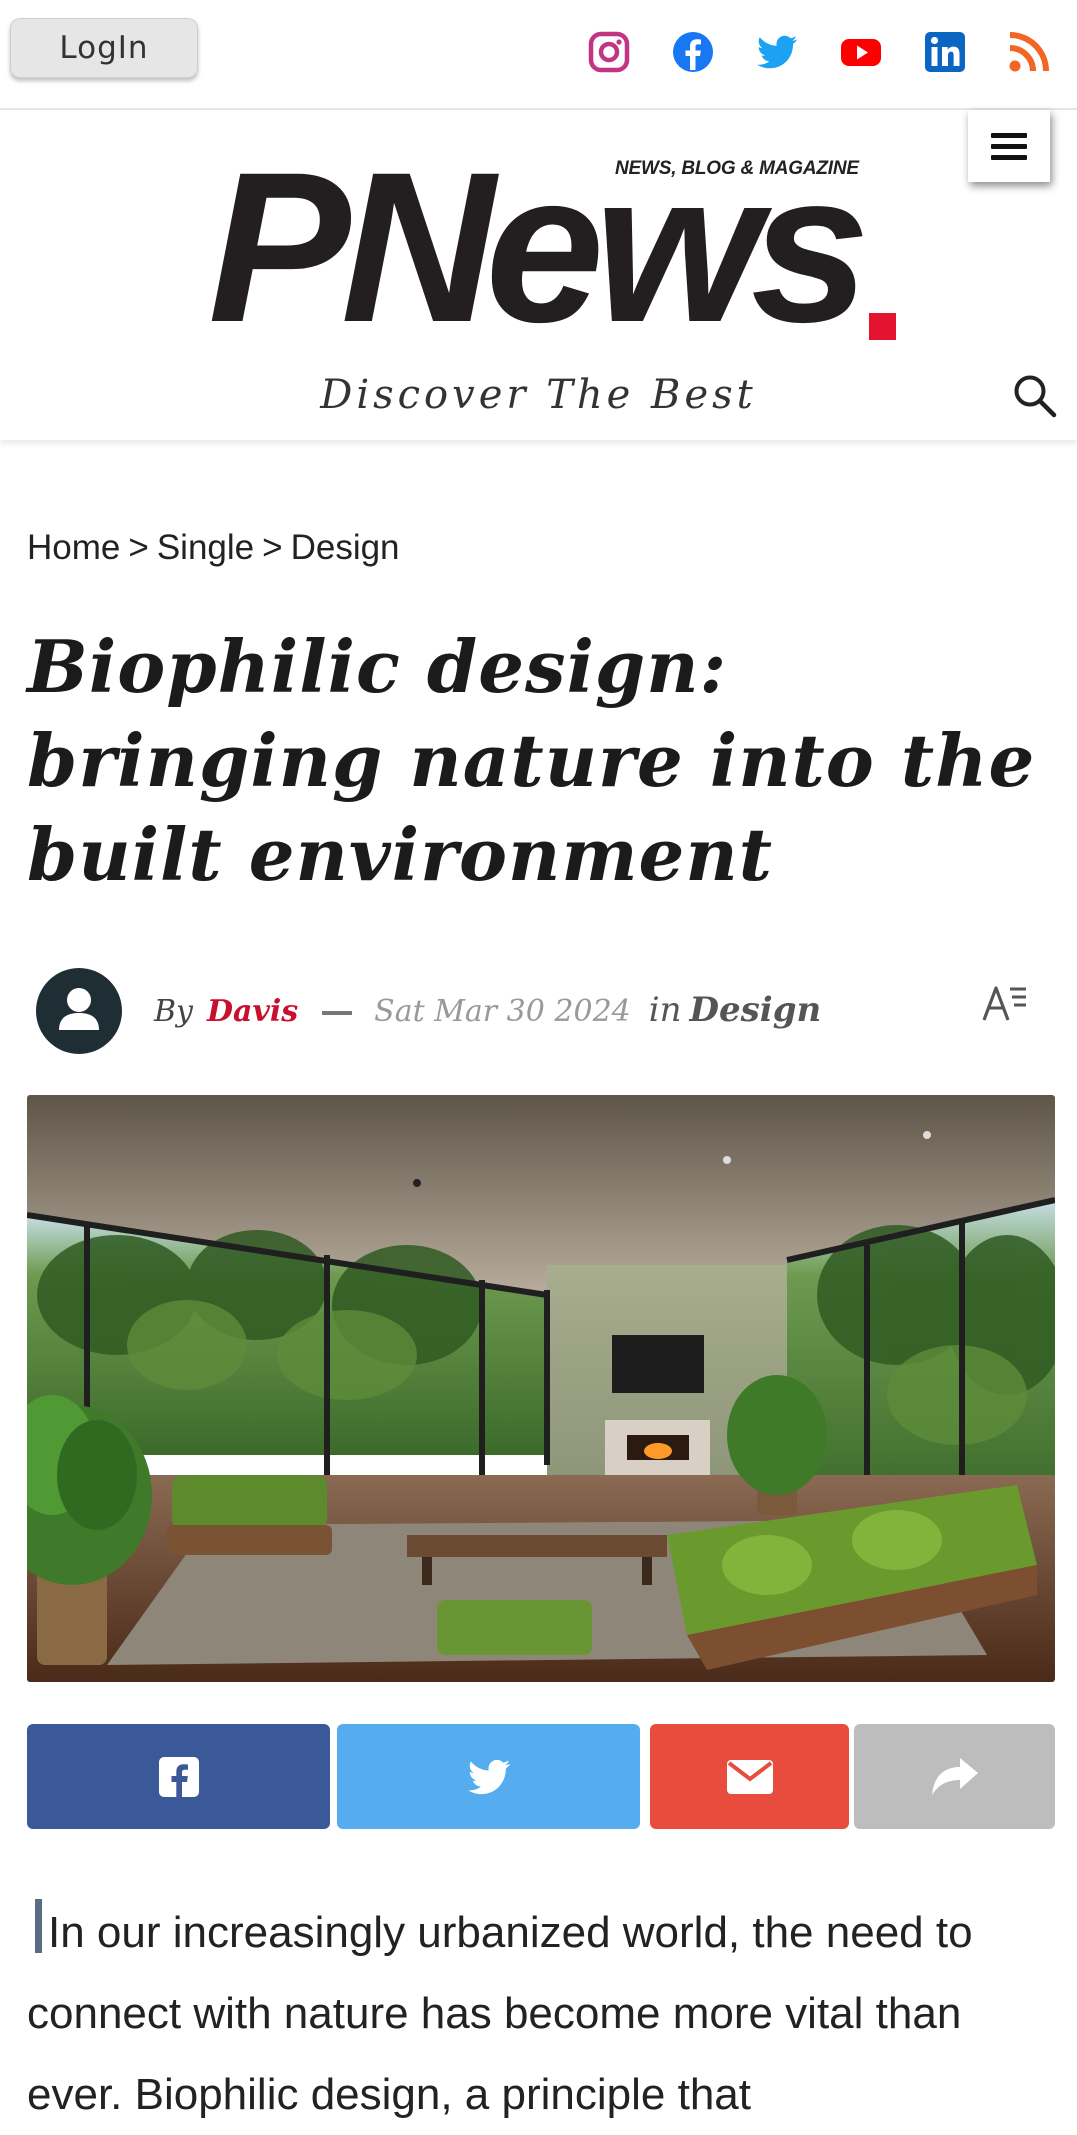  Describe the element at coordinates (538, 55) in the screenshot. I see `top-bar: LogIn` at that location.